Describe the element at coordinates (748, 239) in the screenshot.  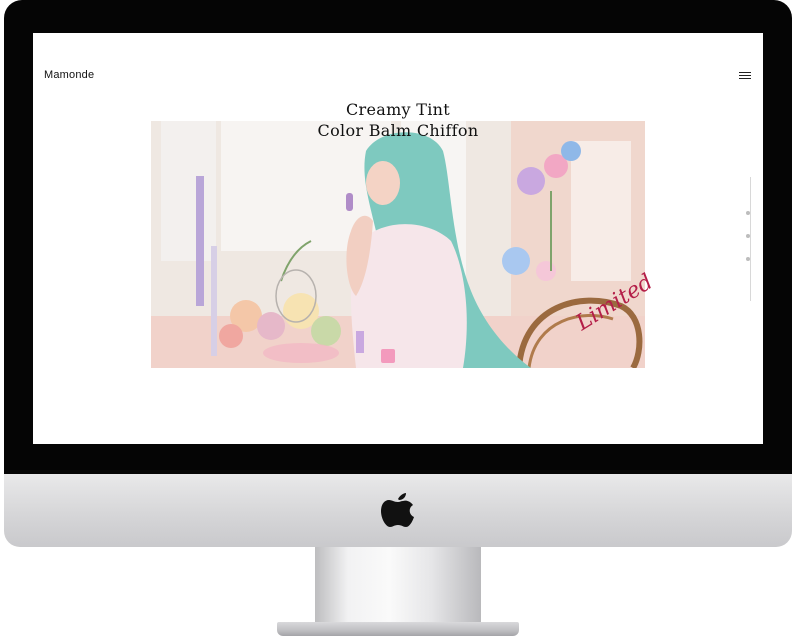
I see `slide-pagination` at that location.